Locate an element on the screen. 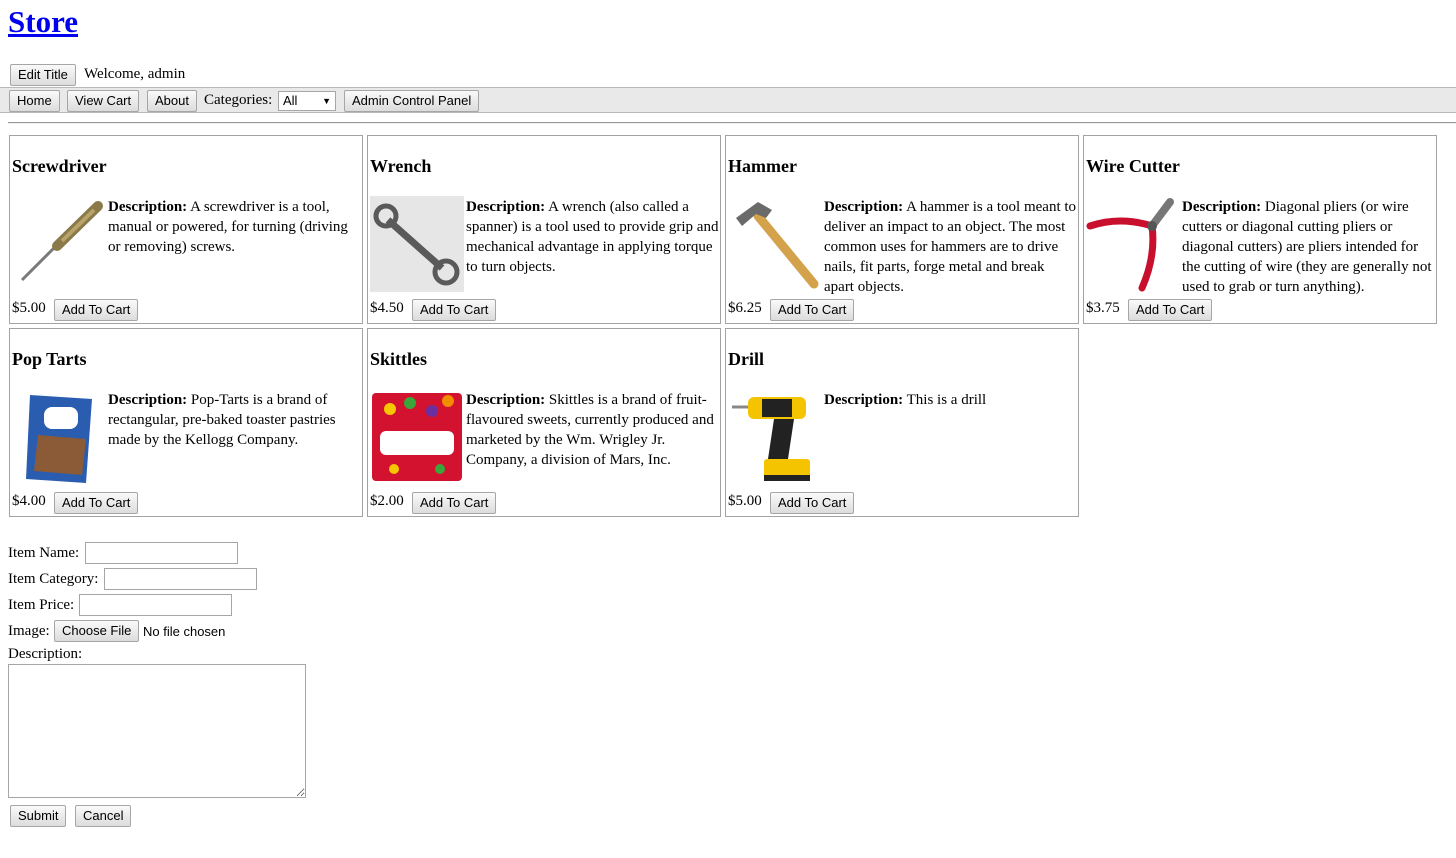  screwdriver-image is located at coordinates (61, 241).